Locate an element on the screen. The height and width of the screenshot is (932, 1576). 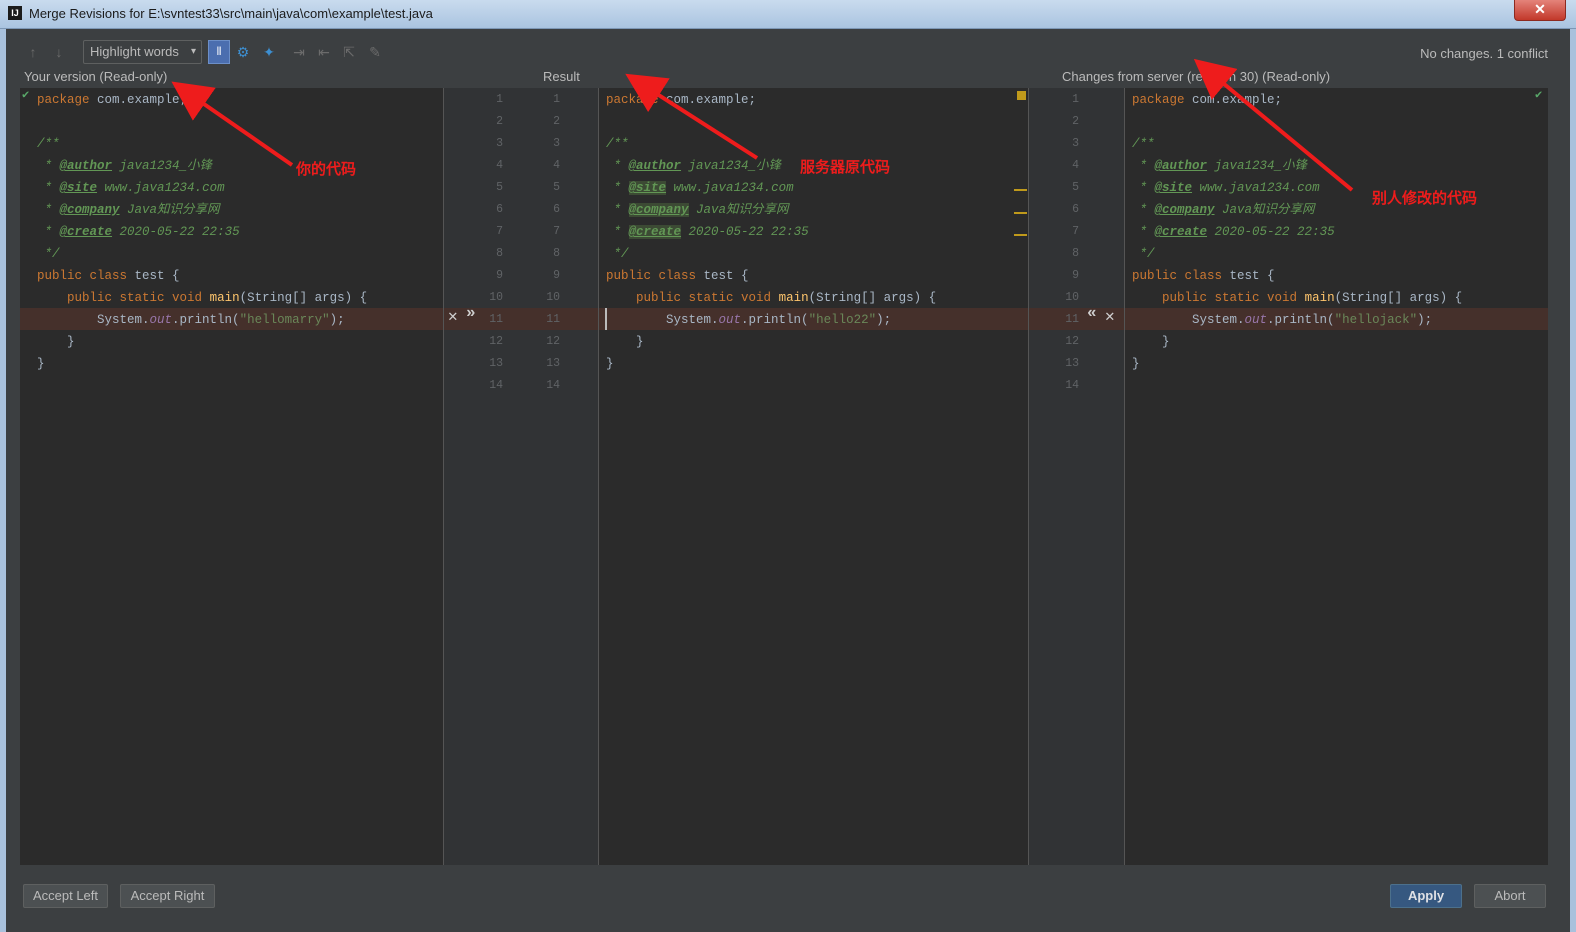
code-line: * @author java1234_小锋 is located at coordinates (1220, 166).